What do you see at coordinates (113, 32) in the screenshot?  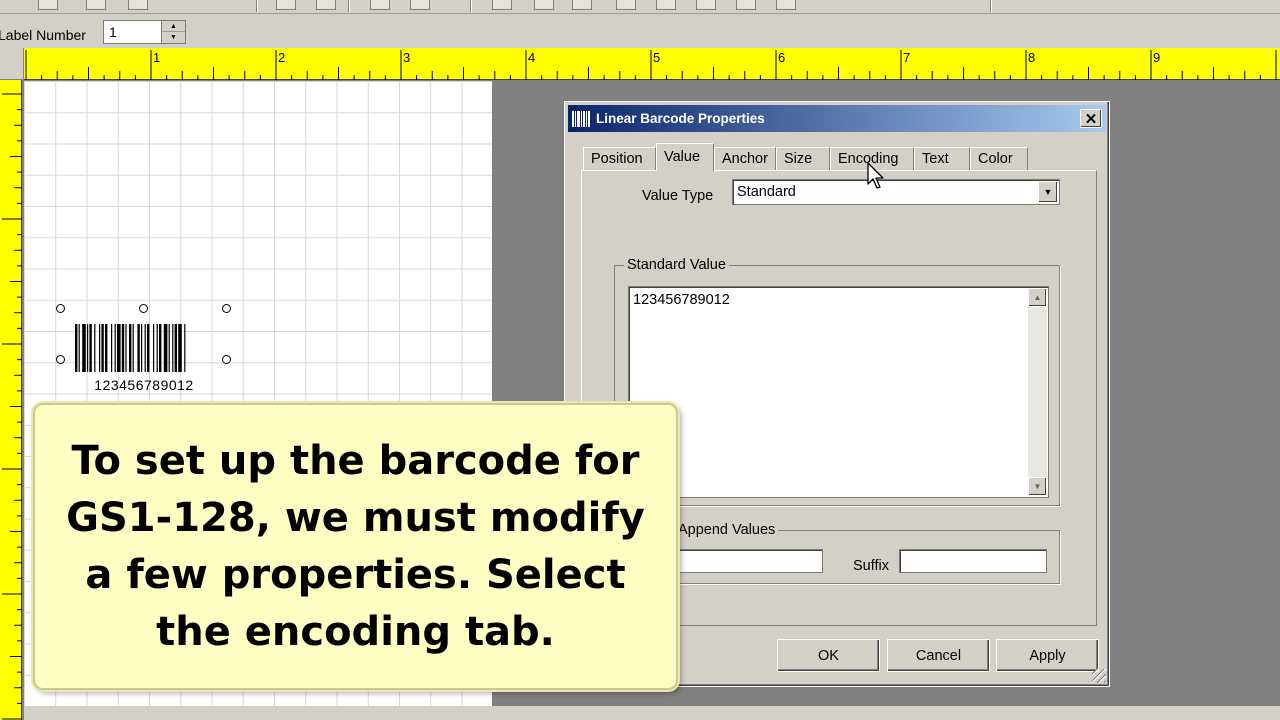 I see `label-number-value: 1` at bounding box center [113, 32].